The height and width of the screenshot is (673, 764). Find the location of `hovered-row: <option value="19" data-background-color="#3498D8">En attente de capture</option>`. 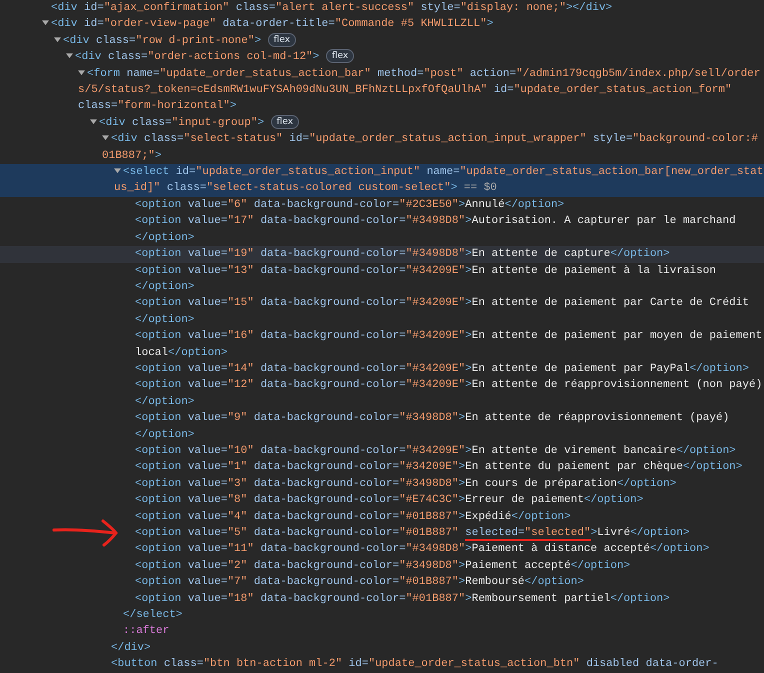

hovered-row: <option value="19" data-background-color="#3498D8">En attente de capture</option> is located at coordinates (382, 254).